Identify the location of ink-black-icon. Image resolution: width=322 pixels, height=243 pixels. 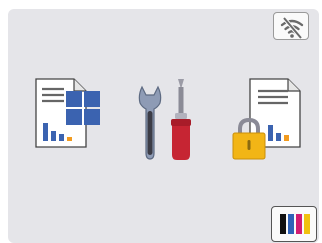
(283, 224).